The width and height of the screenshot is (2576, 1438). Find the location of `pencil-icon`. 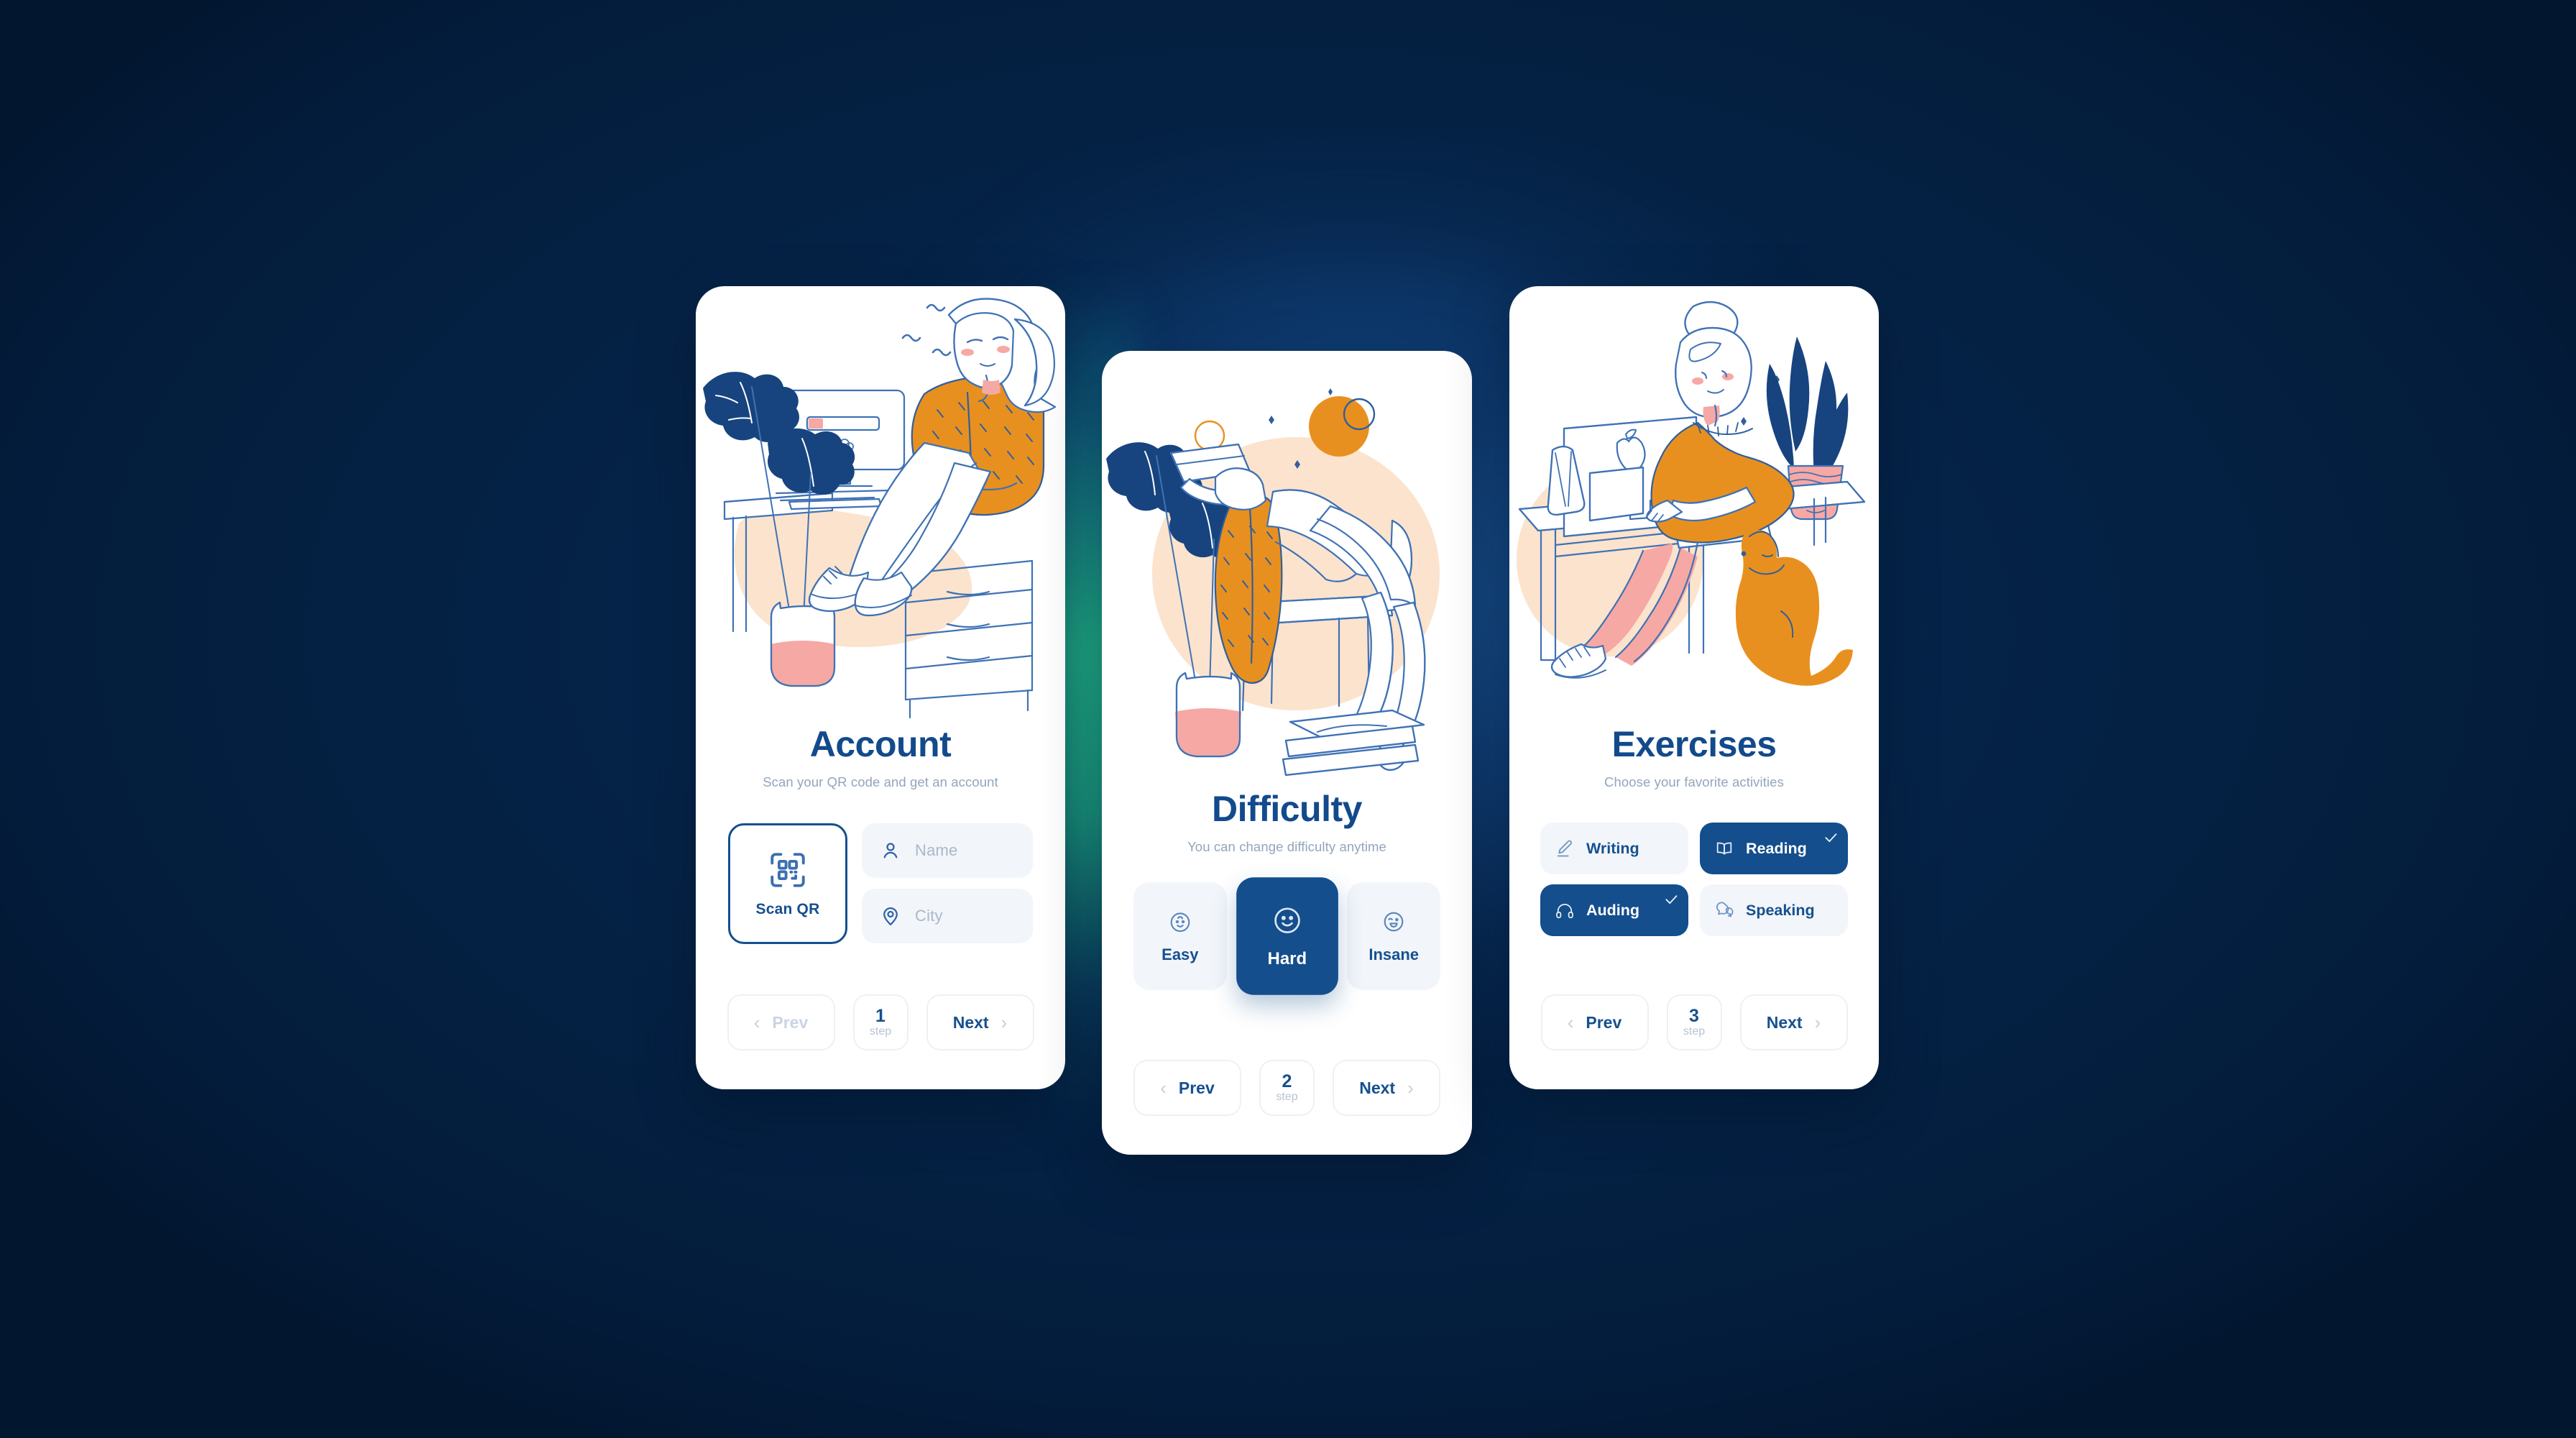

pencil-icon is located at coordinates (1565, 848).